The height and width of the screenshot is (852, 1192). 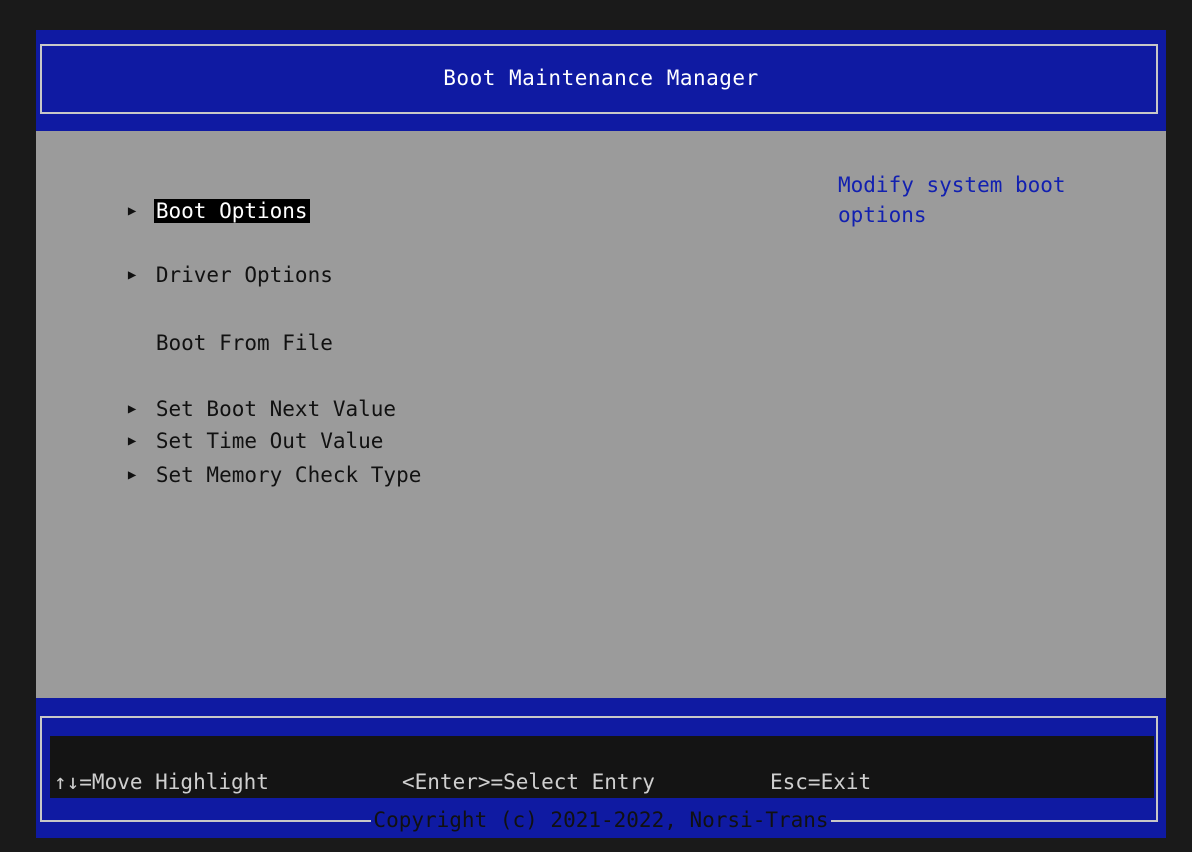 I want to click on copyright-text: Copyright (c) 2021-2022, Norsi-Trans, so click(x=601, y=820).